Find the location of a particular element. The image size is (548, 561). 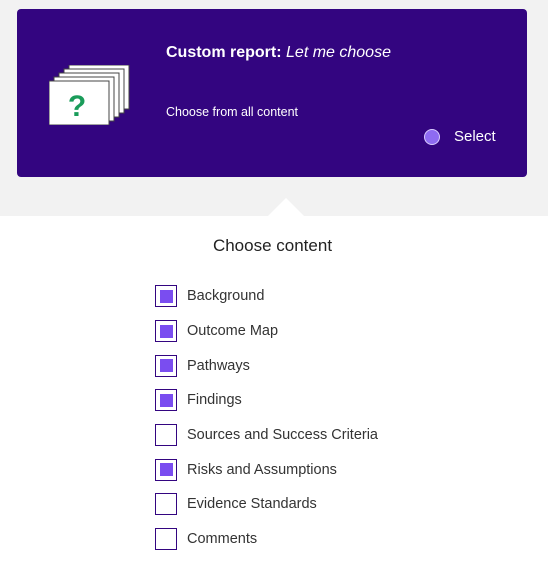

report-title: Custom report: Let me choose is located at coordinates (278, 53).